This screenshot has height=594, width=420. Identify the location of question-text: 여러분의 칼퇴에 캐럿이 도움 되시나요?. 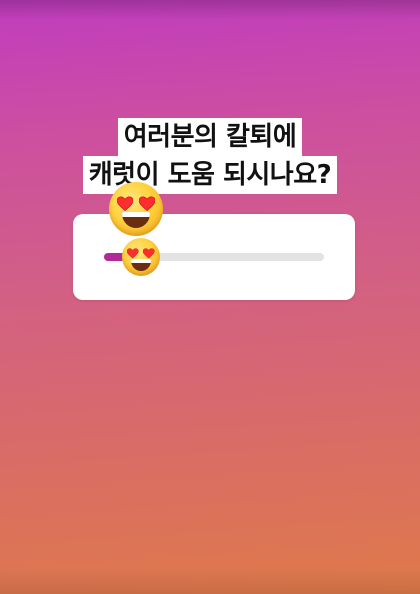
(210, 156).